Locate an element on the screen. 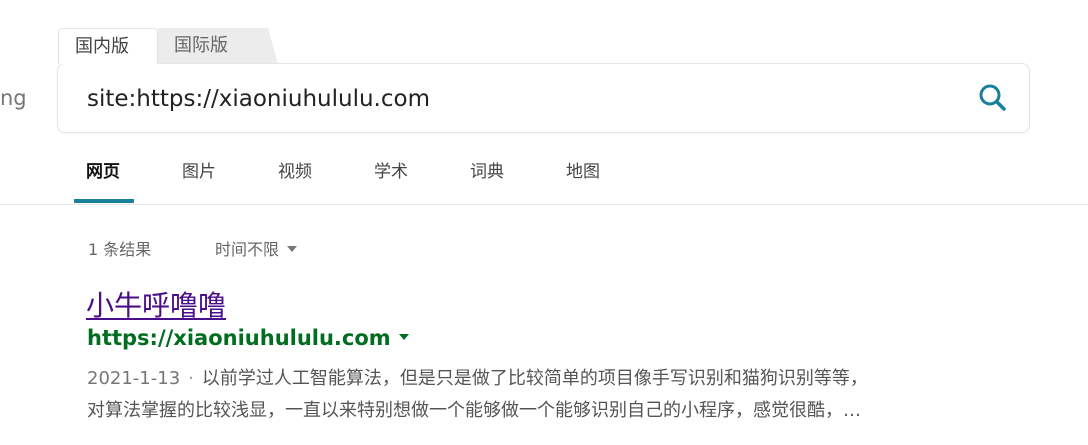  time-filter-dropdown: 时间不限 is located at coordinates (256, 248).